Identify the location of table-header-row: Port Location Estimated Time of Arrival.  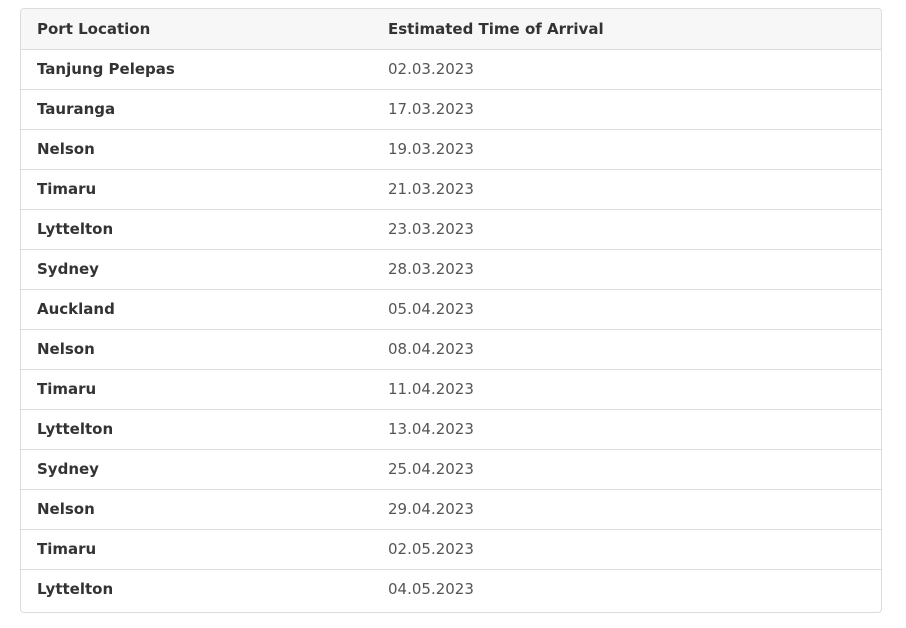
(451, 29).